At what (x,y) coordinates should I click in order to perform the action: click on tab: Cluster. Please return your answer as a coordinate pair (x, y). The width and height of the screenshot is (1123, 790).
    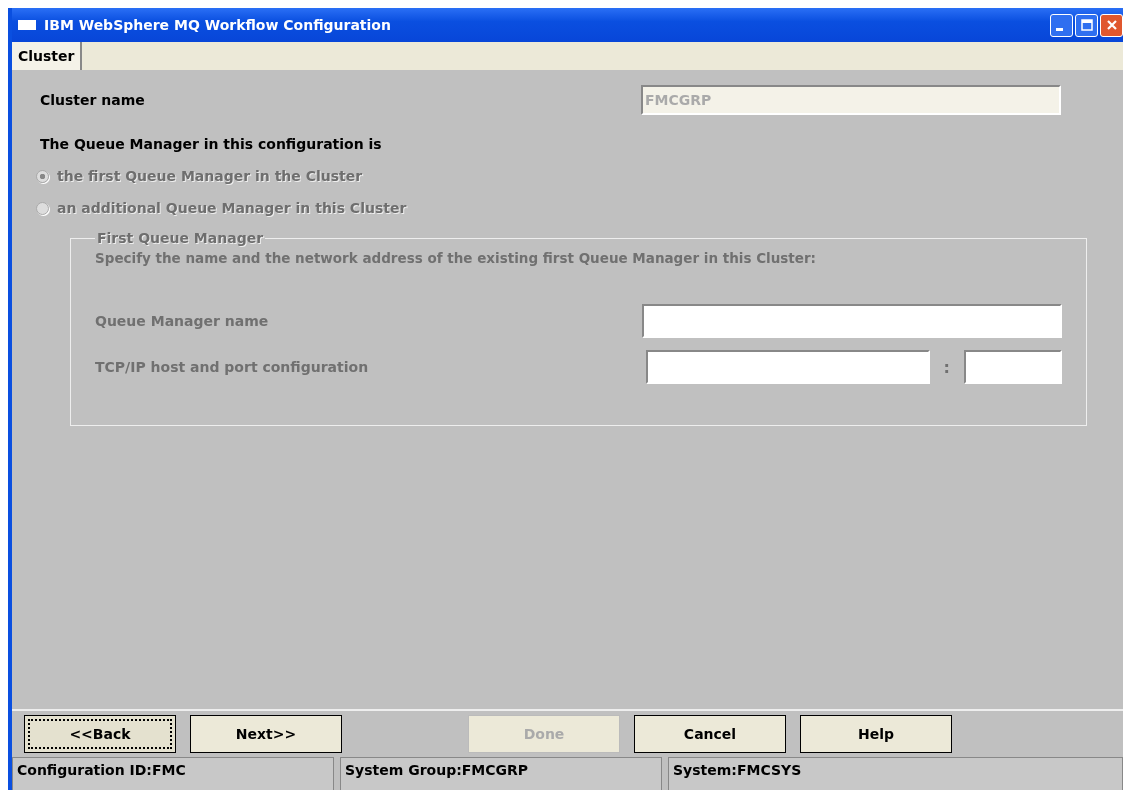
    Looking at the image, I should click on (47, 56).